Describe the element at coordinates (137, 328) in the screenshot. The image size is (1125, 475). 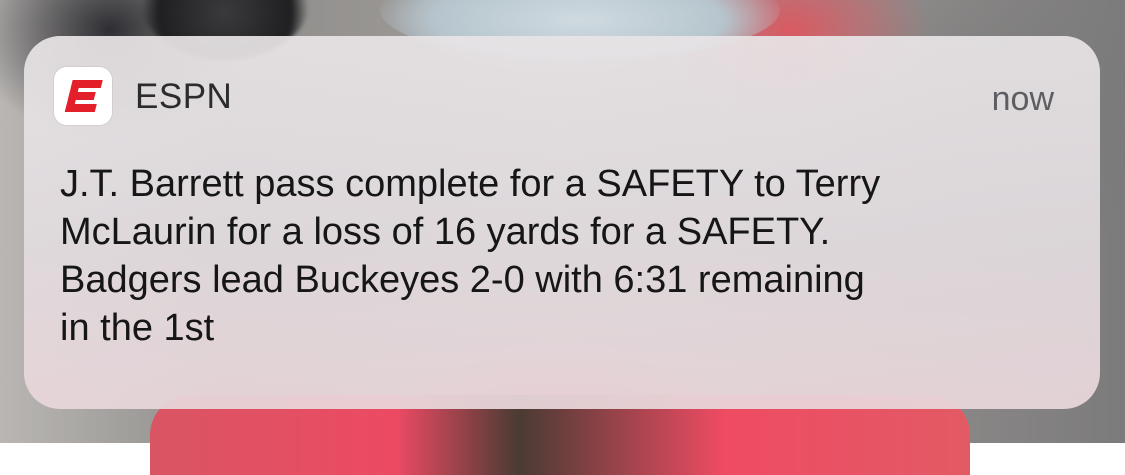
I see `message-line: in the 1st` at that location.